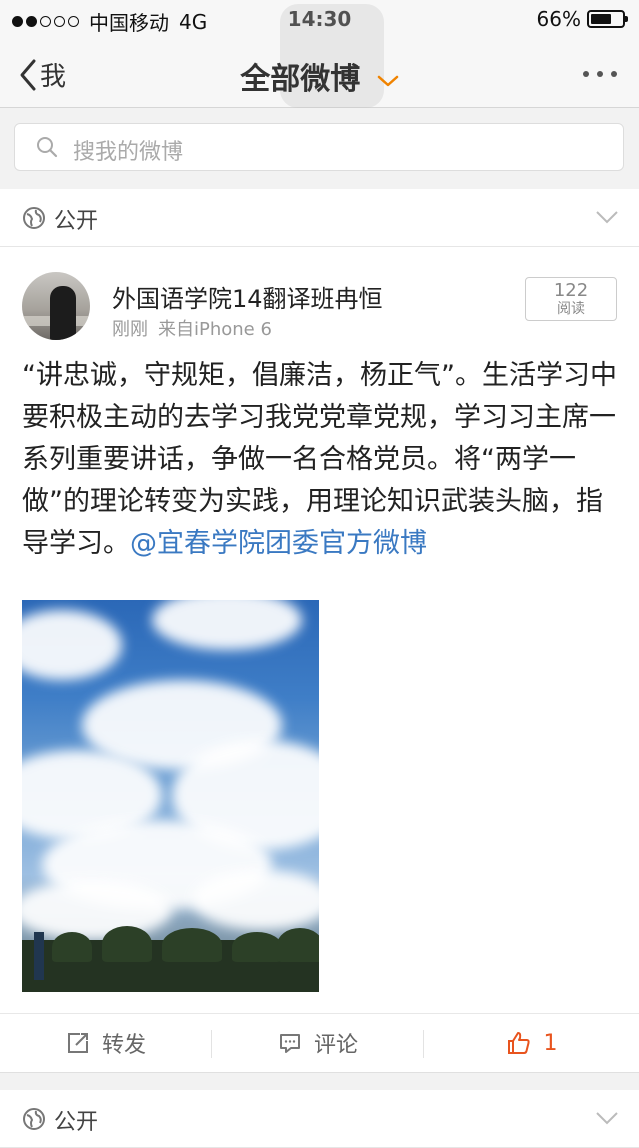  I want to click on more-options-button, so click(600, 74).